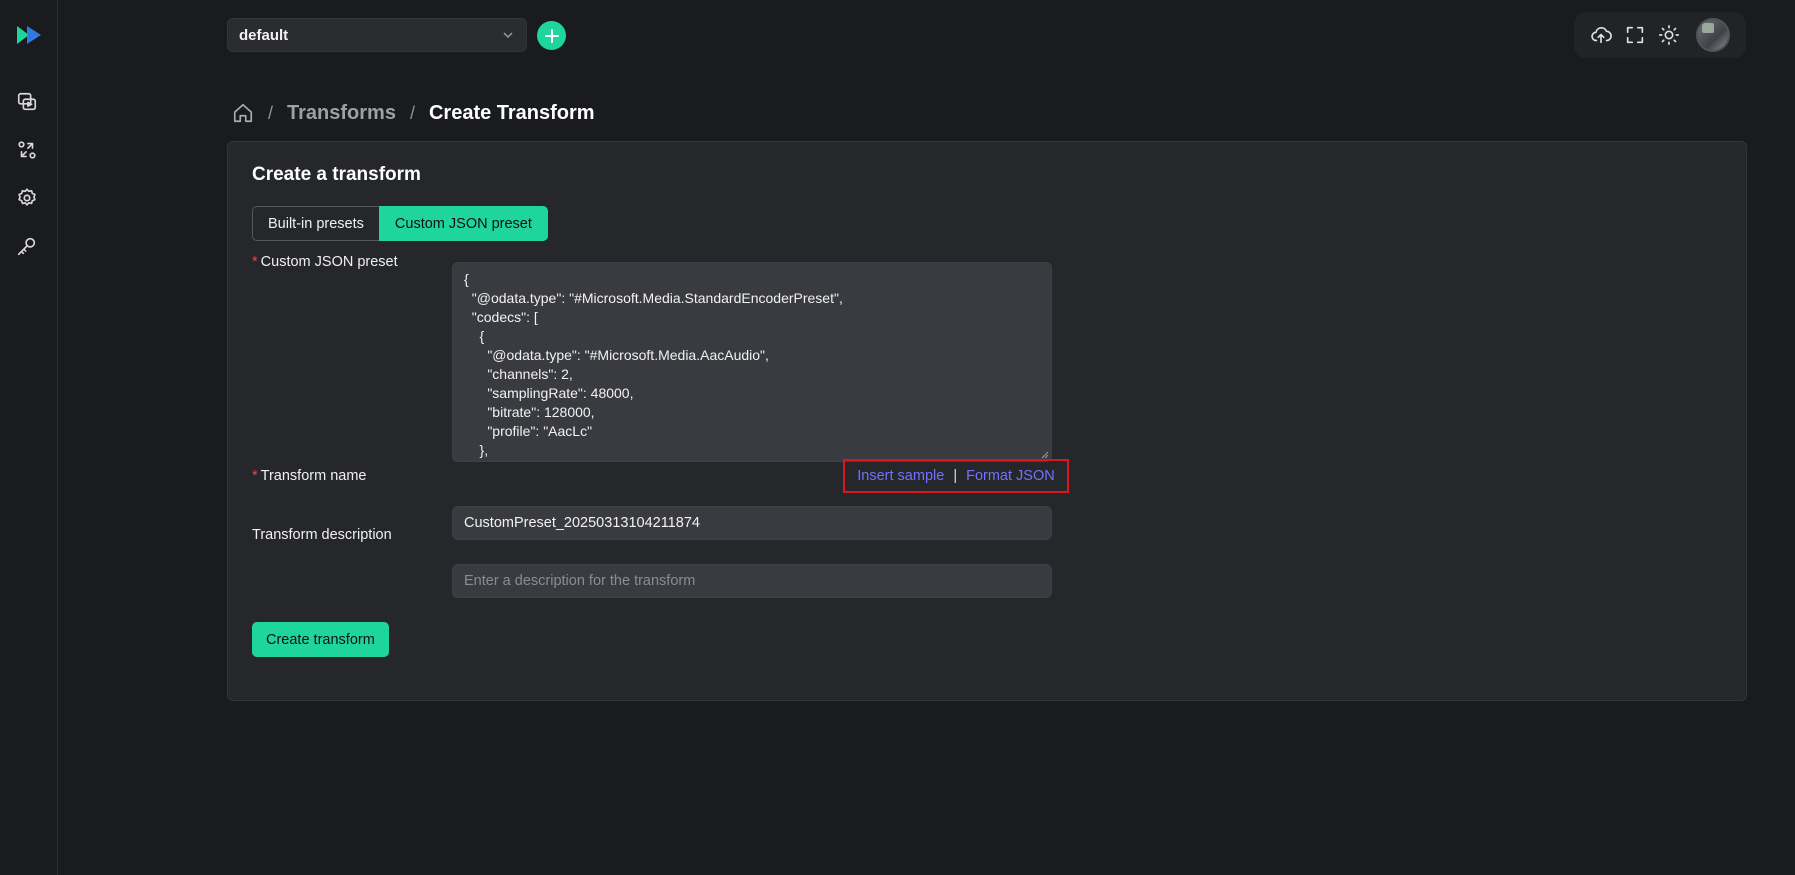 The height and width of the screenshot is (875, 1795). What do you see at coordinates (508, 35) in the screenshot?
I see `chevron-down-icon` at bounding box center [508, 35].